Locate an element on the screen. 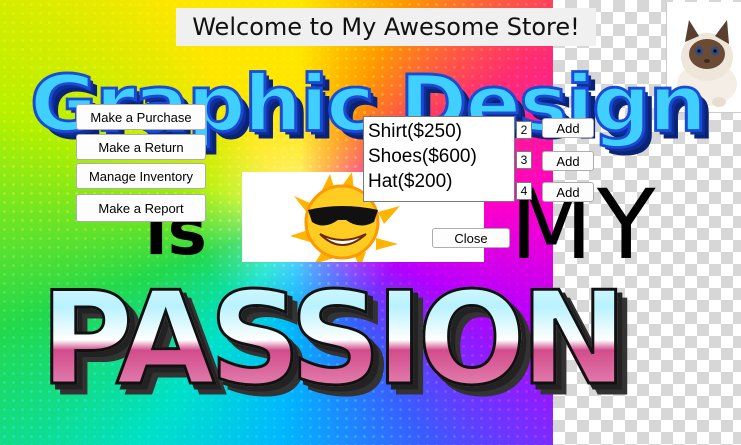 This screenshot has width=741, height=445. manage-inventory-button: Manage Inventory is located at coordinates (141, 176).